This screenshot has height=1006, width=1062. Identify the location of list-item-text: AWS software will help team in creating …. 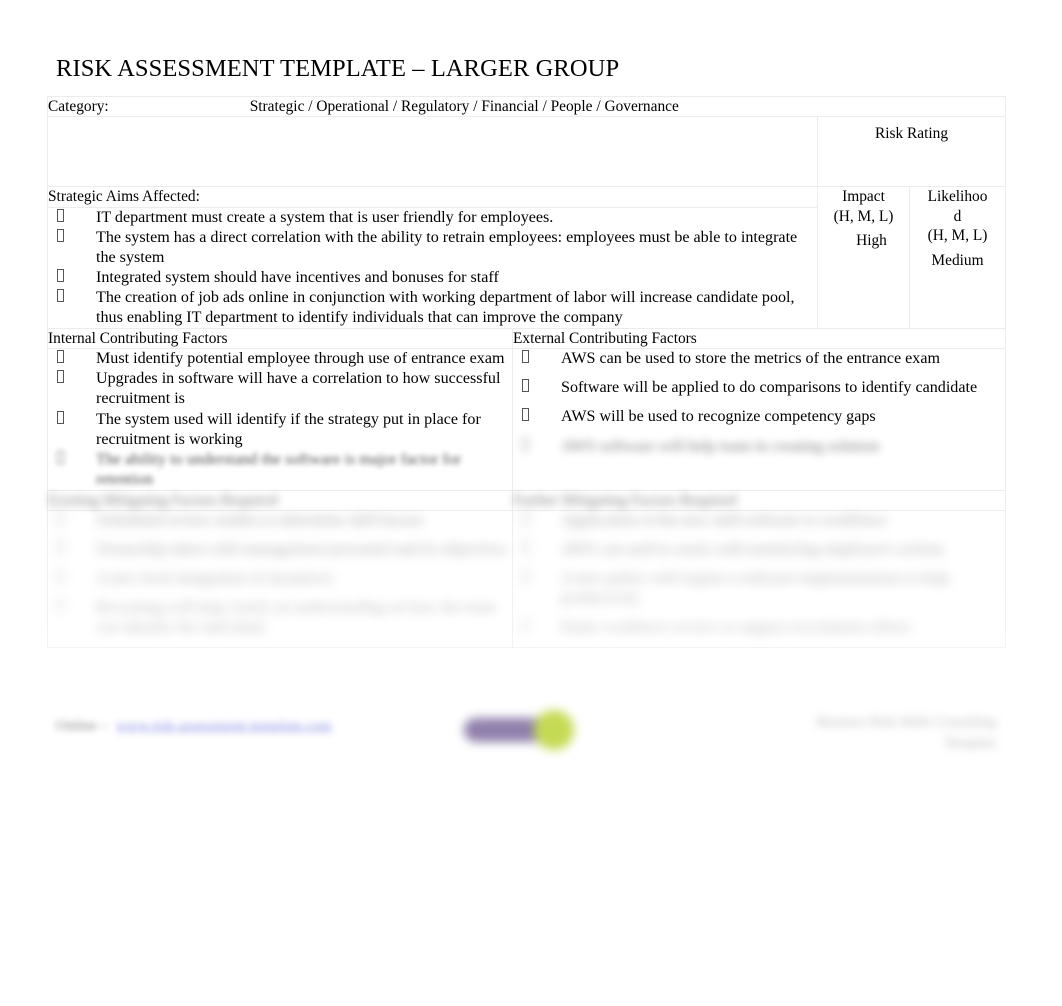
(720, 446).